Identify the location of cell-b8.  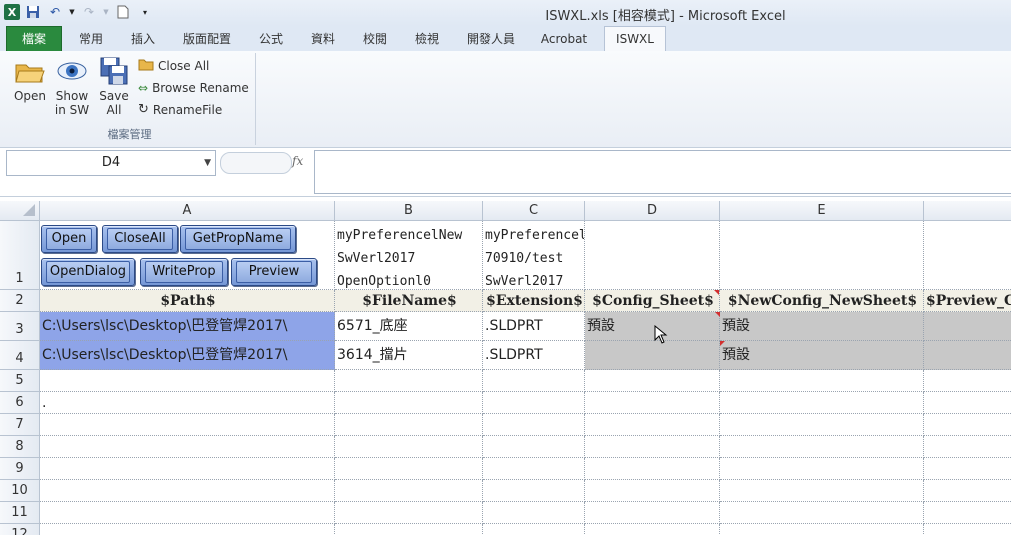
(409, 447).